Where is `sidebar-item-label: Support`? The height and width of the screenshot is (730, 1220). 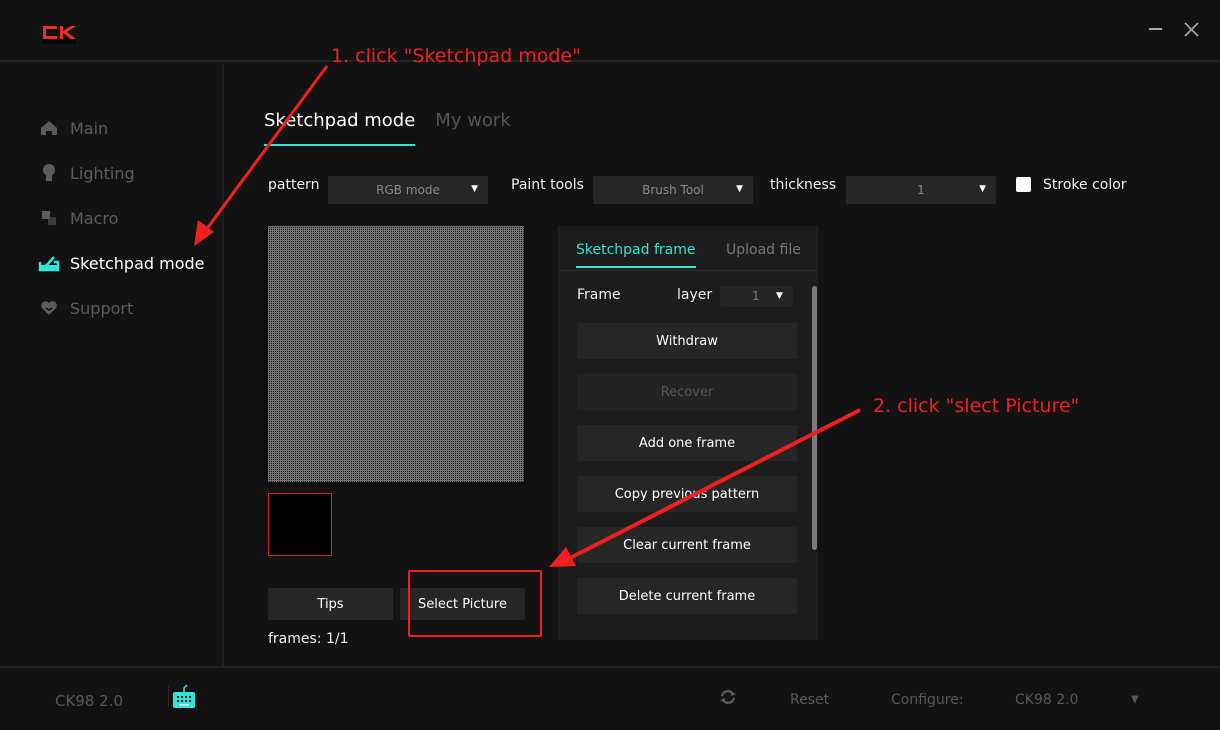
sidebar-item-label: Support is located at coordinates (102, 308).